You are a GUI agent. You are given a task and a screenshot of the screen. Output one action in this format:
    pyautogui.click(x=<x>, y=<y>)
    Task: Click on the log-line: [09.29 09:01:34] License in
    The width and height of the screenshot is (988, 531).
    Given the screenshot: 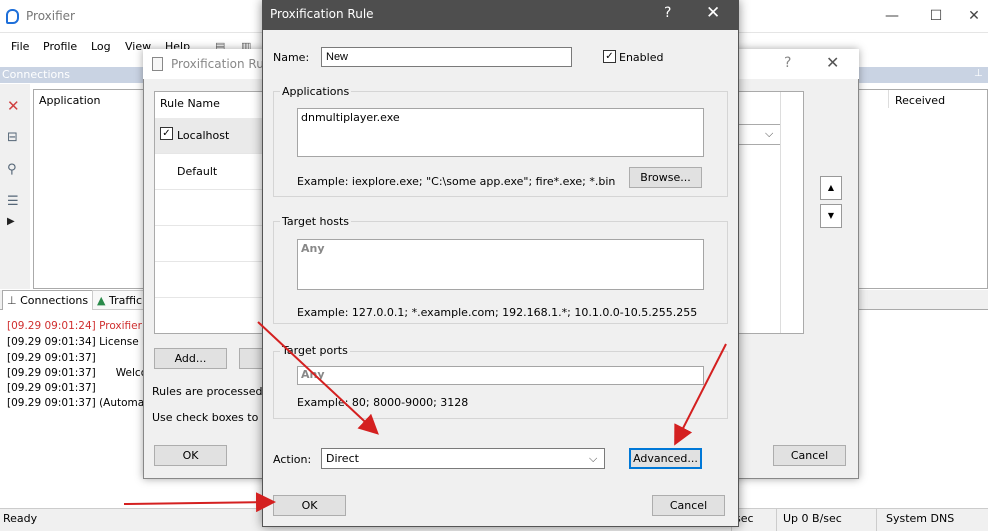 What is the action you would take?
    pyautogui.click(x=79, y=342)
    